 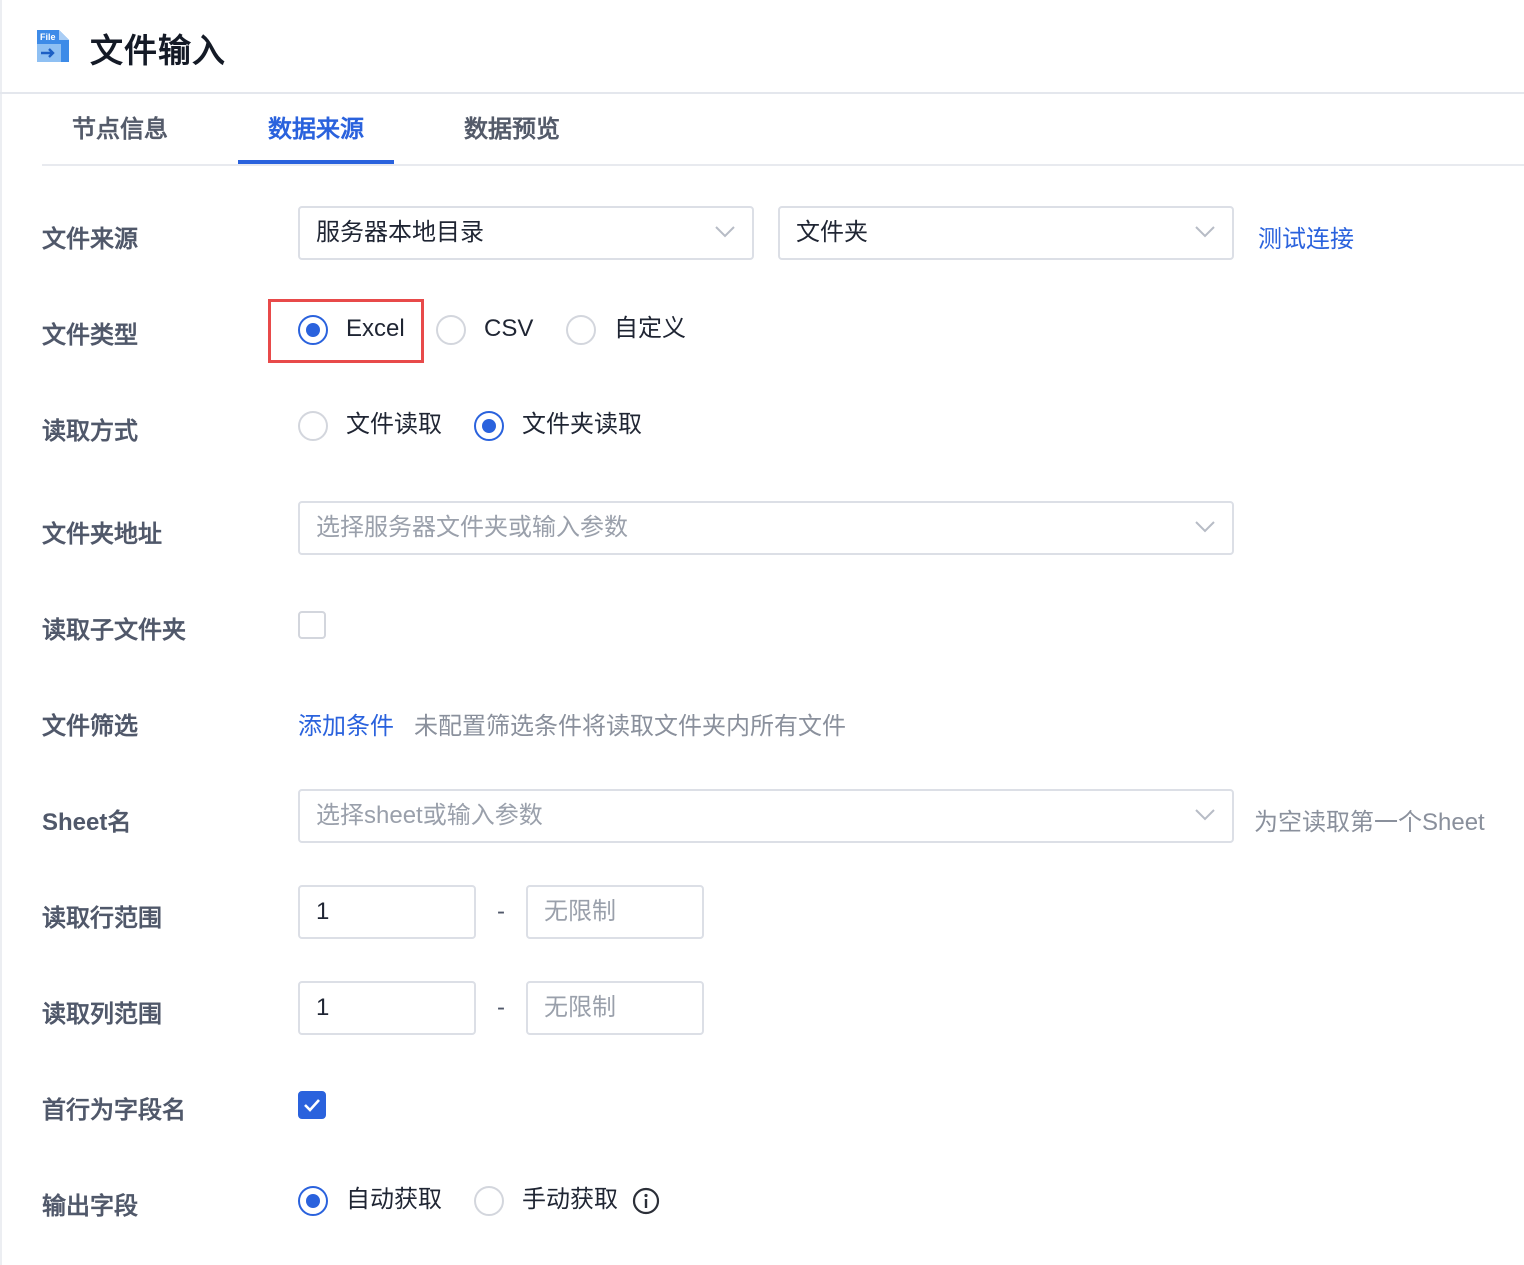 I want to click on read-subfolder-checkbox, so click(x=312, y=625).